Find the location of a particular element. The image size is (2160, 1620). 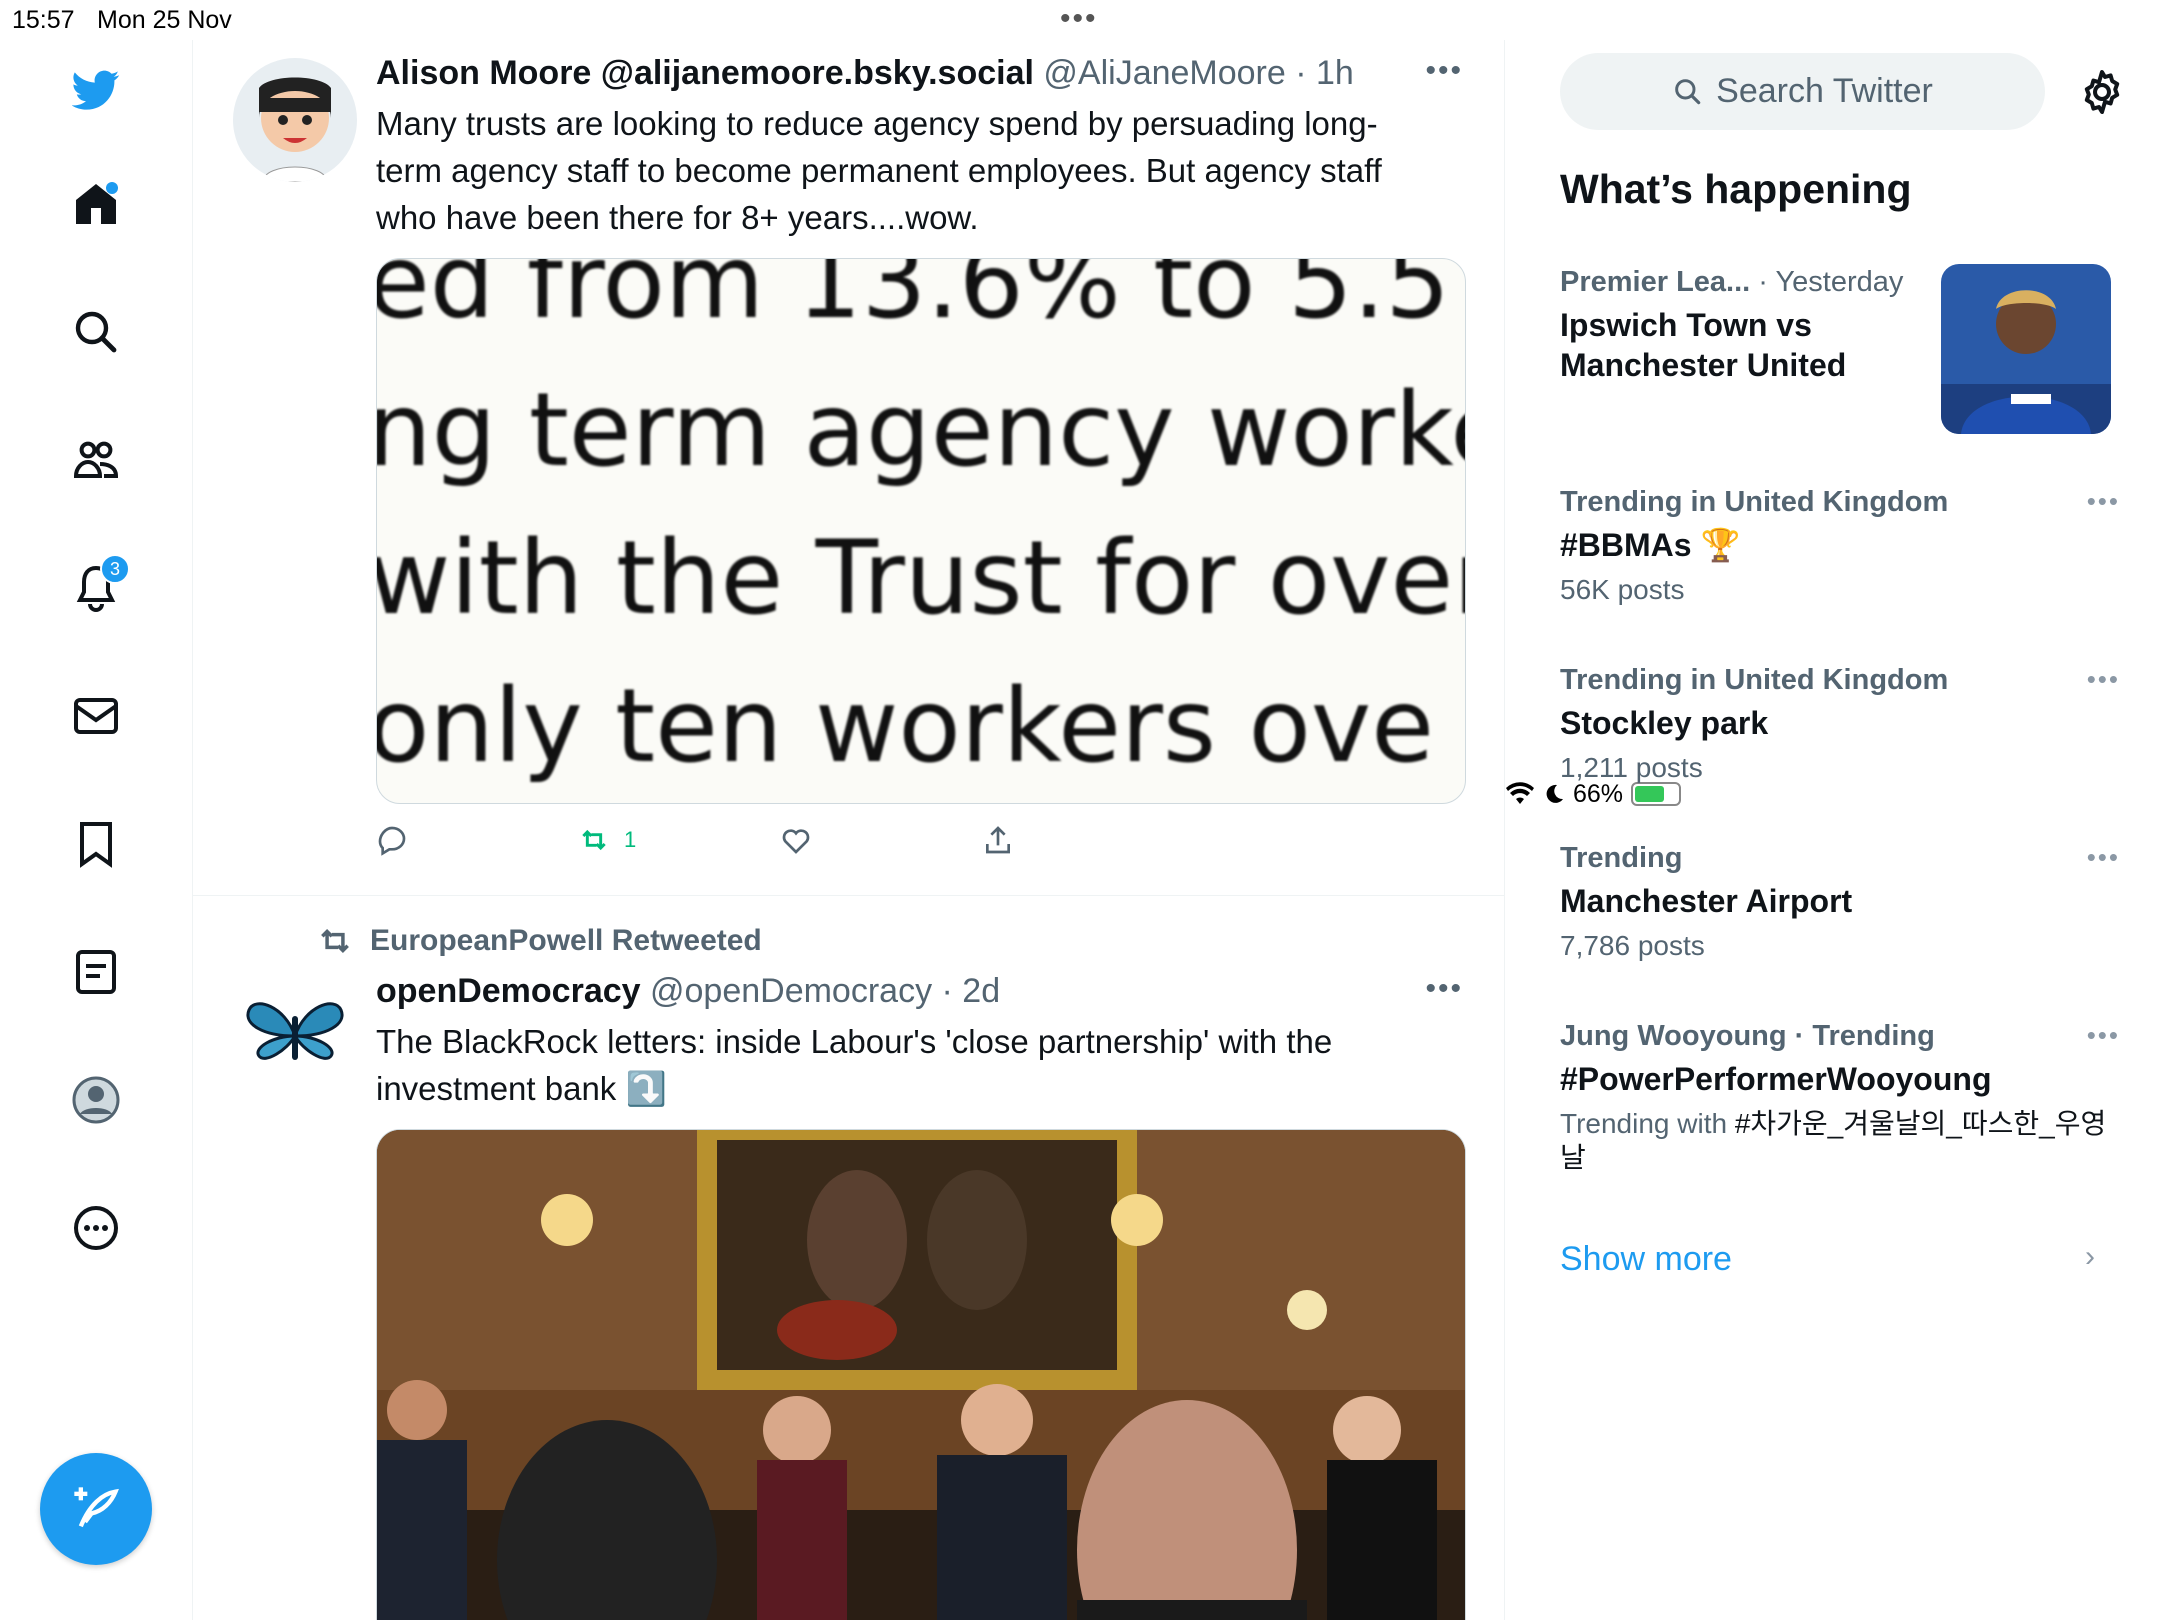

whats-happening-heading: What’s happening is located at coordinates (1736, 189).